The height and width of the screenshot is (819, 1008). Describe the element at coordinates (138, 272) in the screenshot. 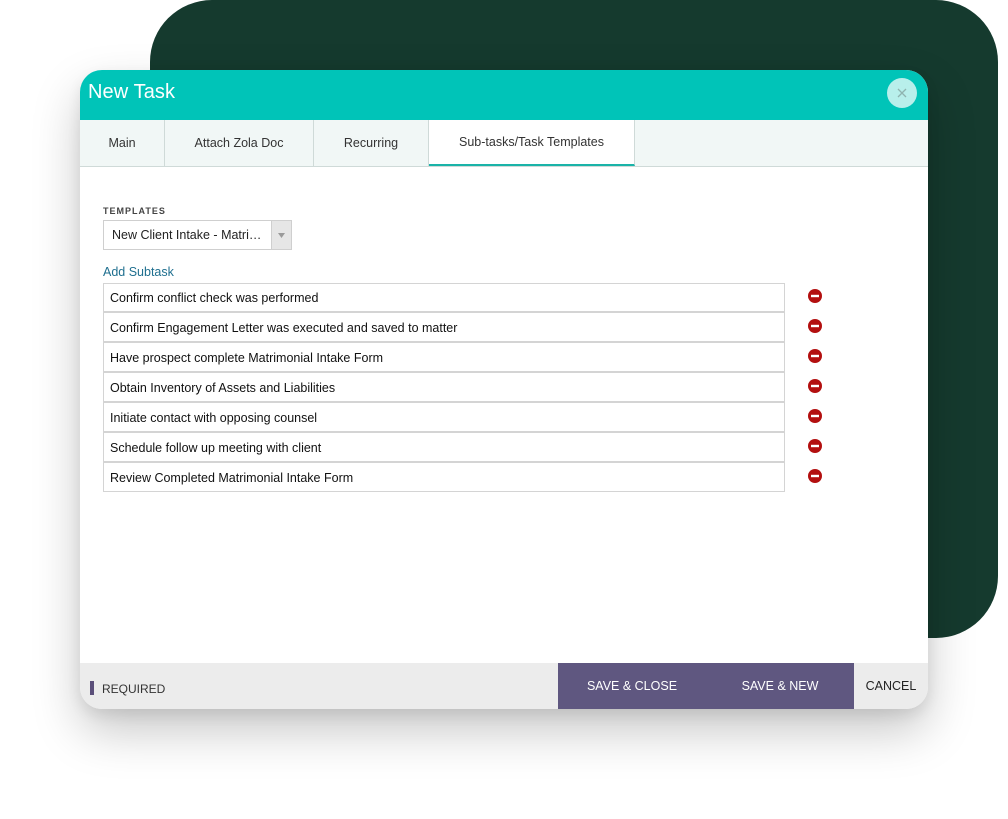

I see `add-subtask-link: Add Subtask` at that location.